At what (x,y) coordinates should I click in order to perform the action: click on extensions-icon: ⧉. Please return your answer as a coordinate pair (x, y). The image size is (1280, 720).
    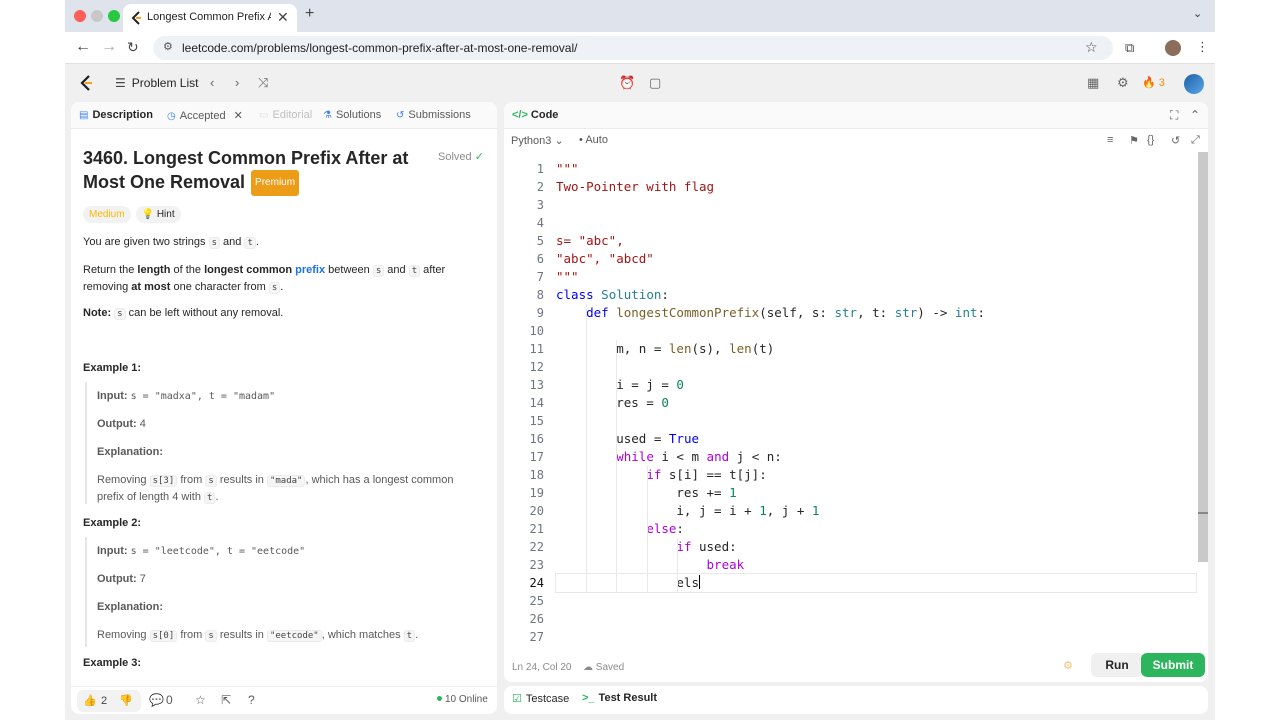
    Looking at the image, I should click on (1129, 48).